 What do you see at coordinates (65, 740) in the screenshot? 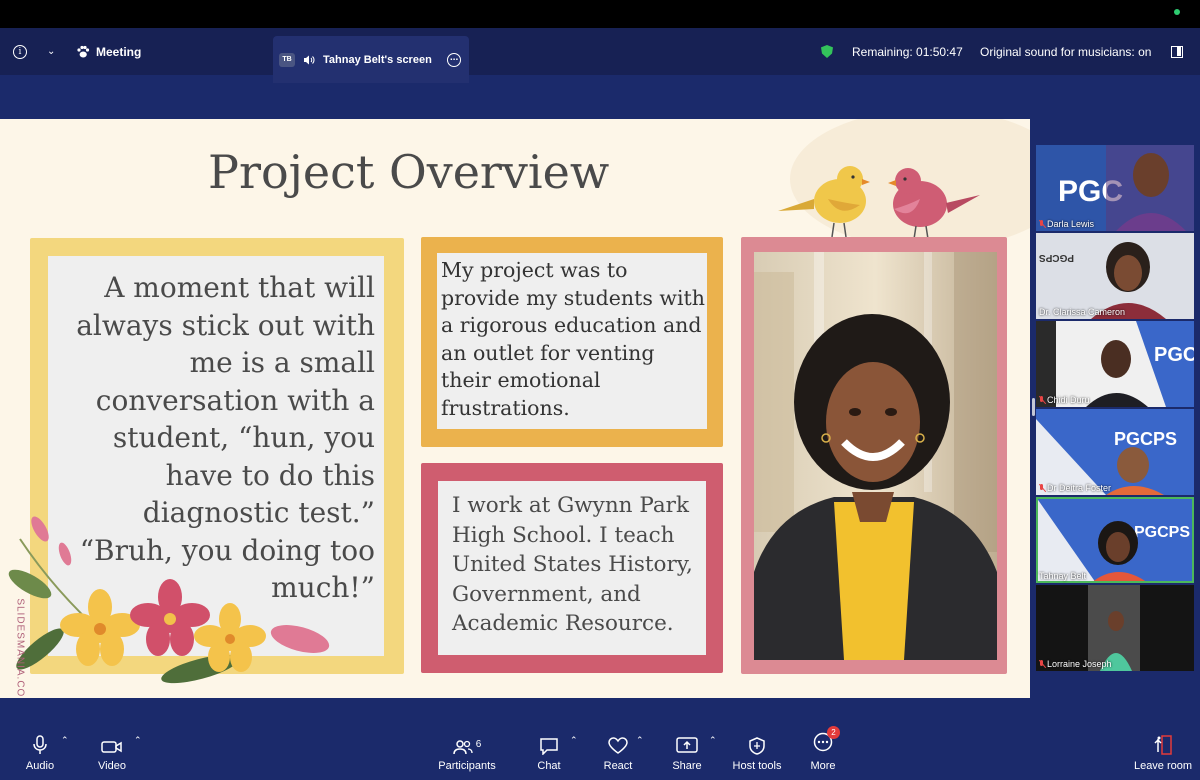
I see `audio-options-chevron-icon: ⌃` at bounding box center [65, 740].